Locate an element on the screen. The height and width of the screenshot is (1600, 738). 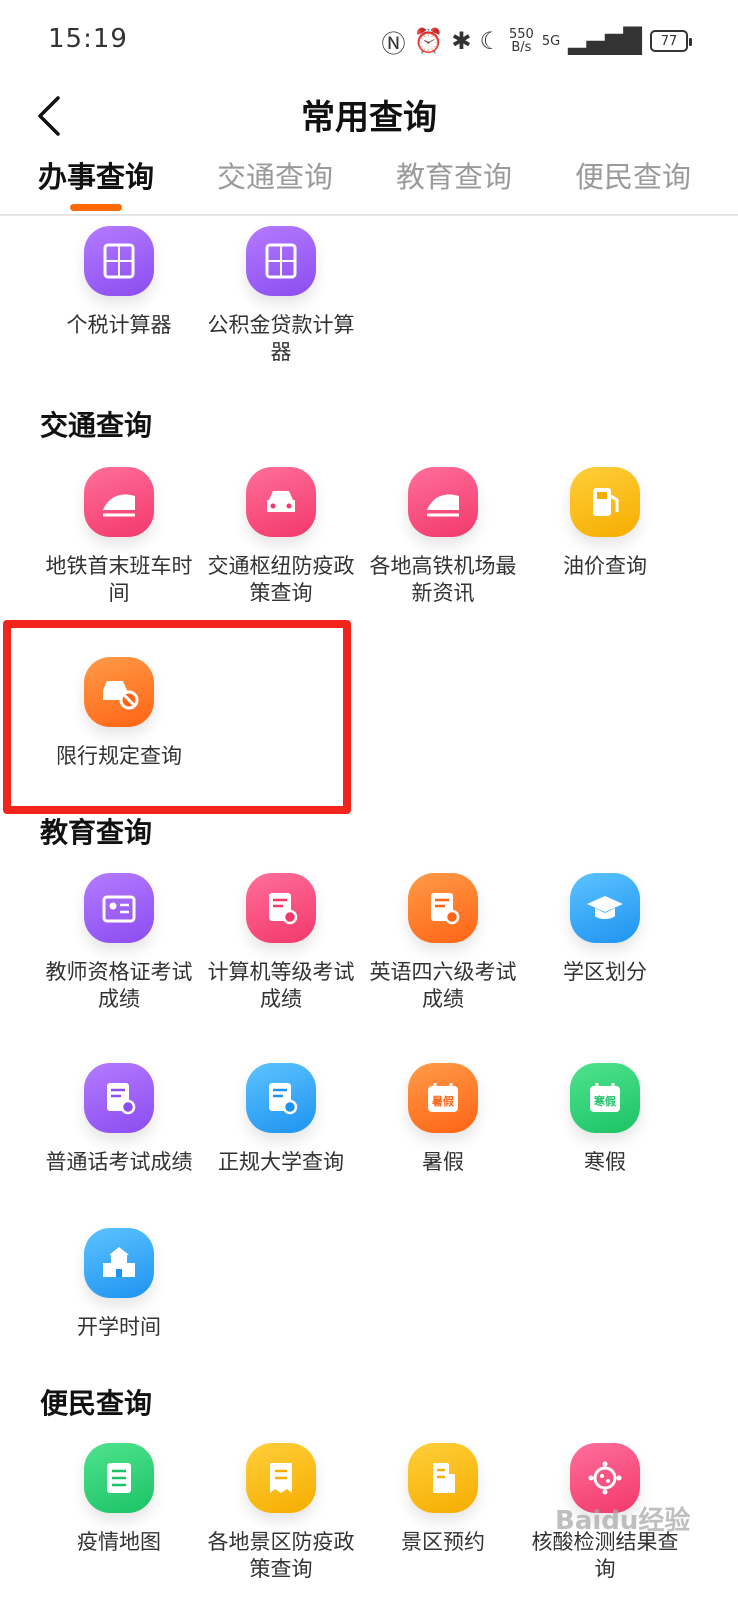
item-label: 公积金贷款计算器 is located at coordinates (281, 338).